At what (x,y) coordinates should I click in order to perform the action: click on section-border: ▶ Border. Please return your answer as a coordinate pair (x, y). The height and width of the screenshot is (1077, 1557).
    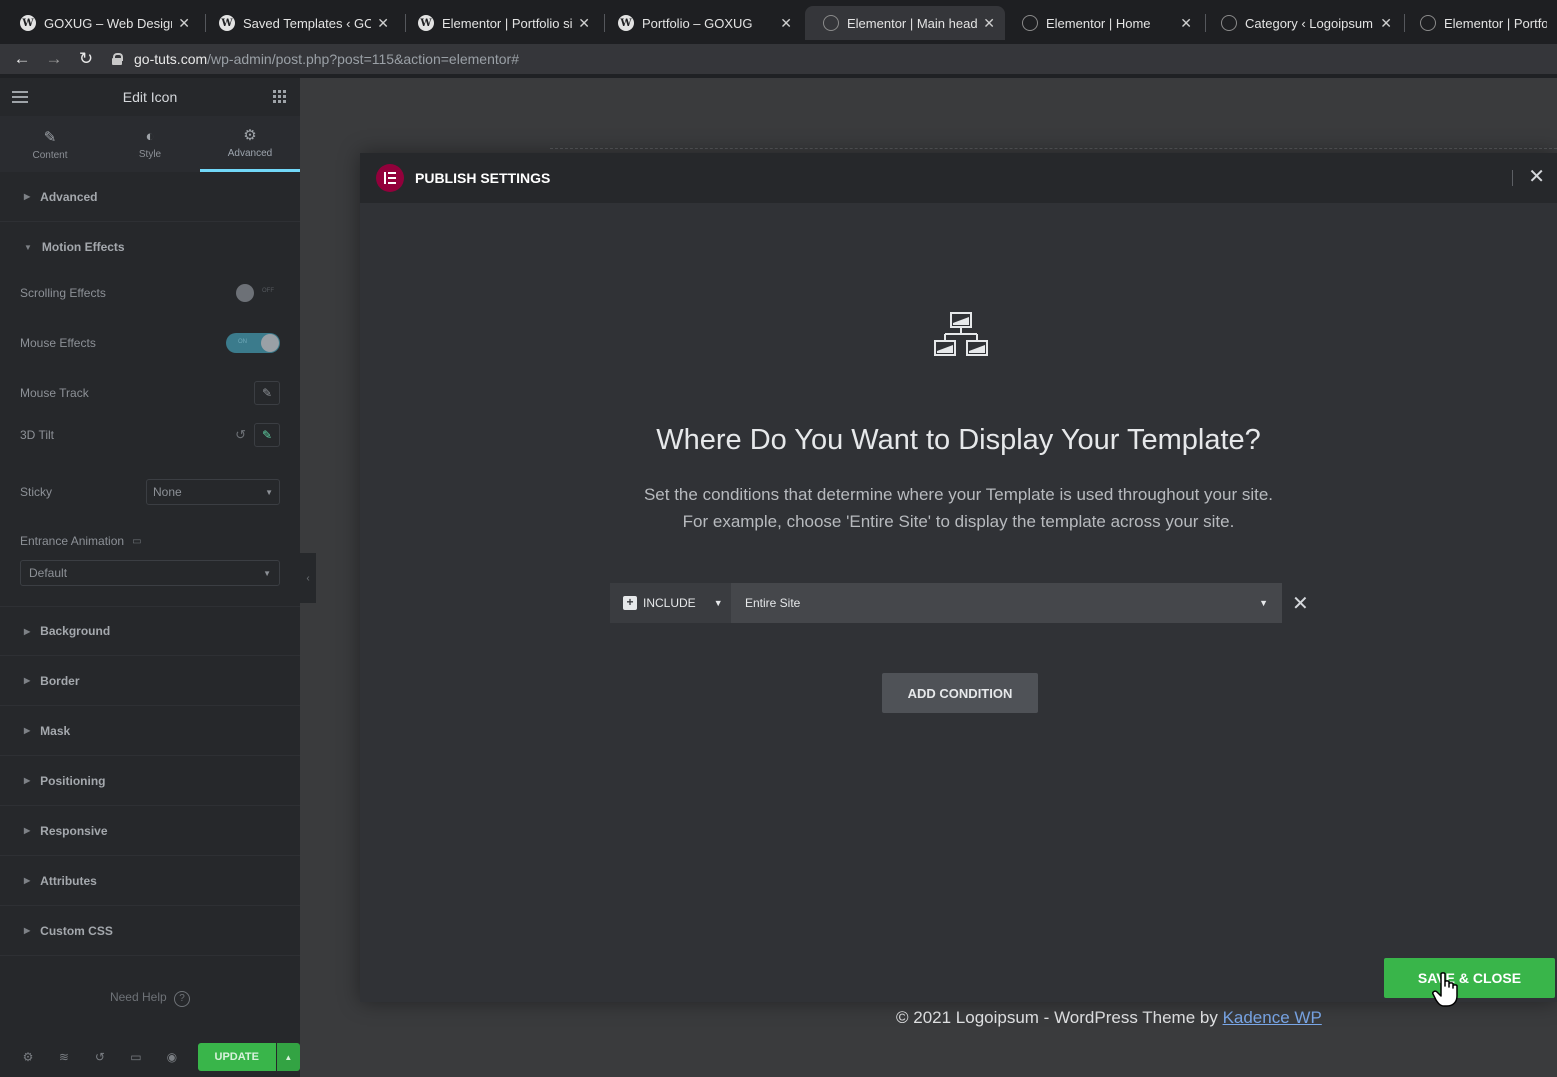
    Looking at the image, I should click on (150, 681).